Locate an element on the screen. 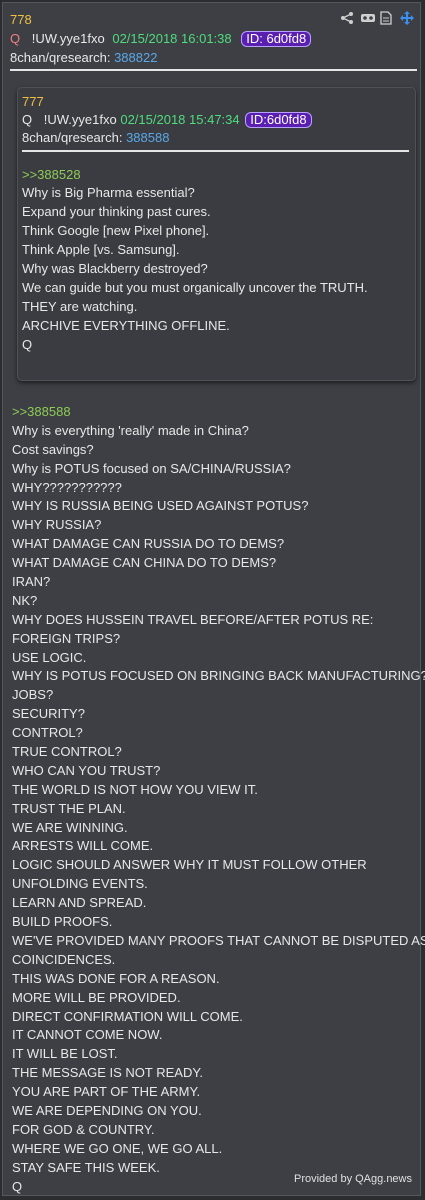  body-line: TRUE CONTROL? is located at coordinates (67, 752).